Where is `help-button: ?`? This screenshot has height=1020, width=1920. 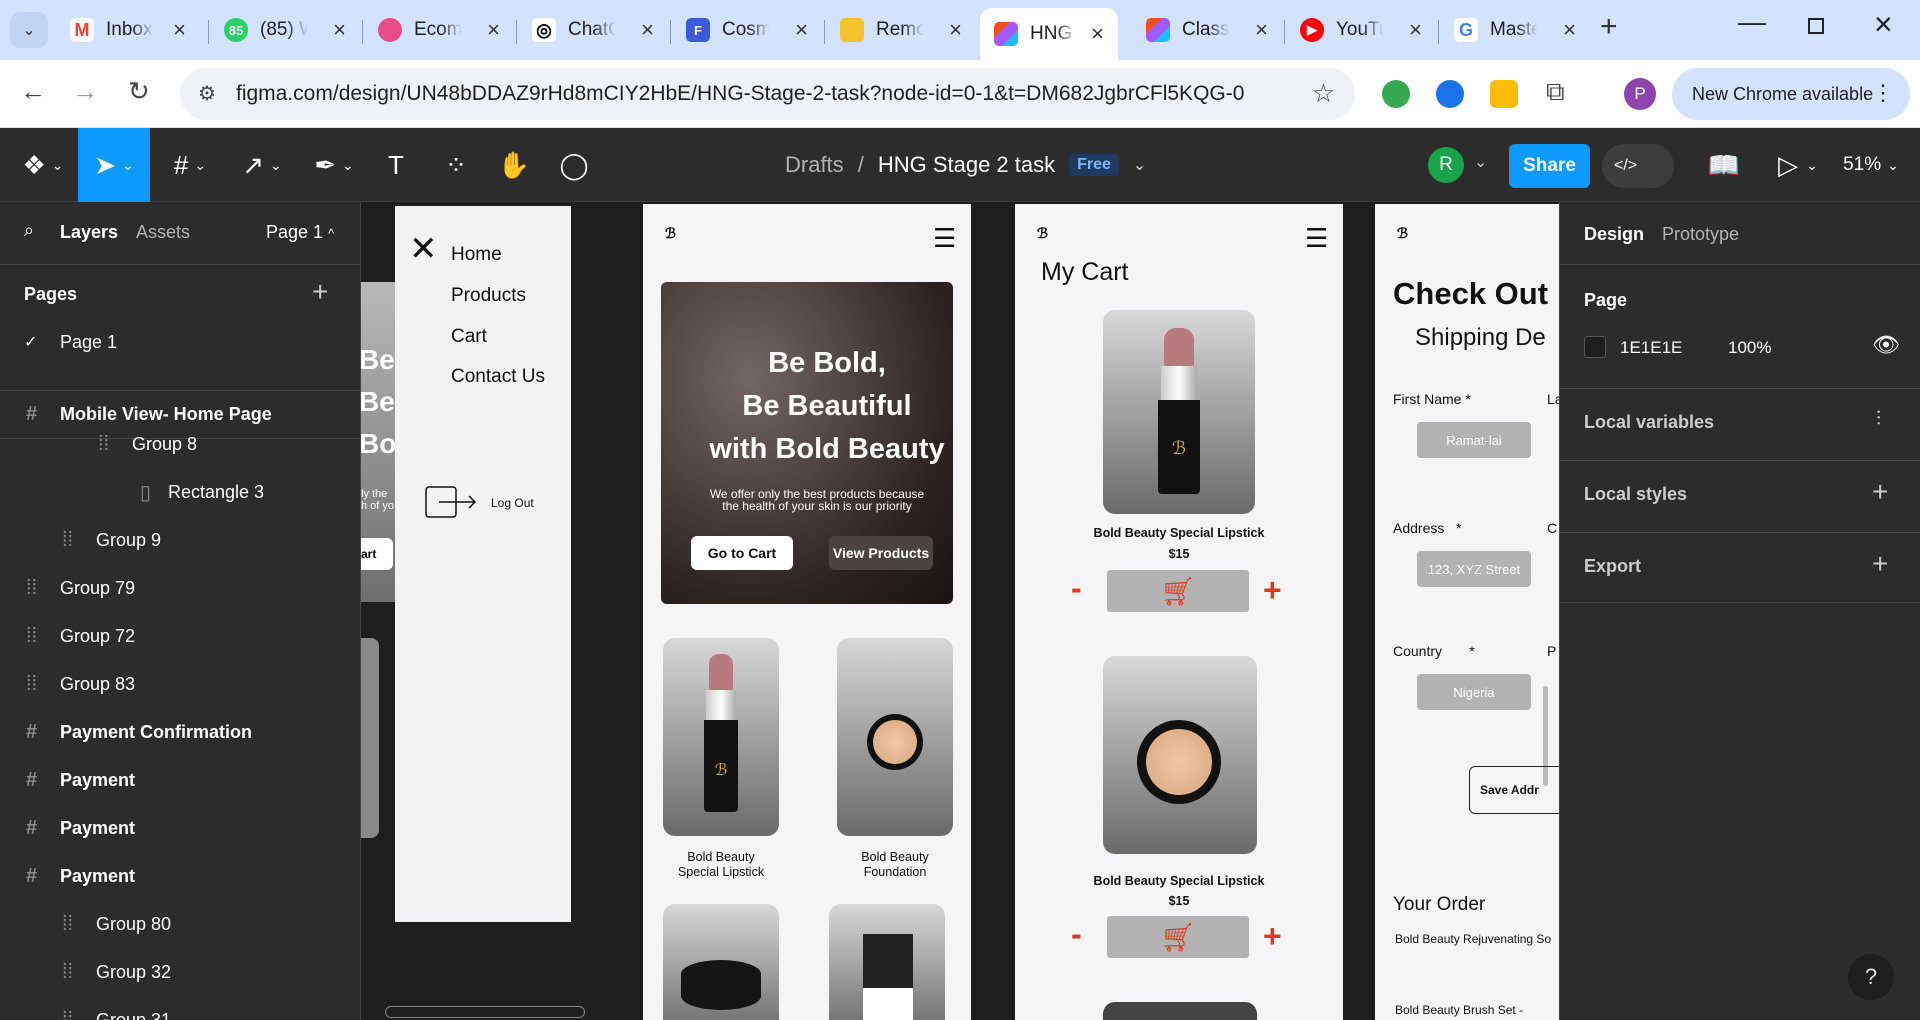
help-button: ? is located at coordinates (1871, 977).